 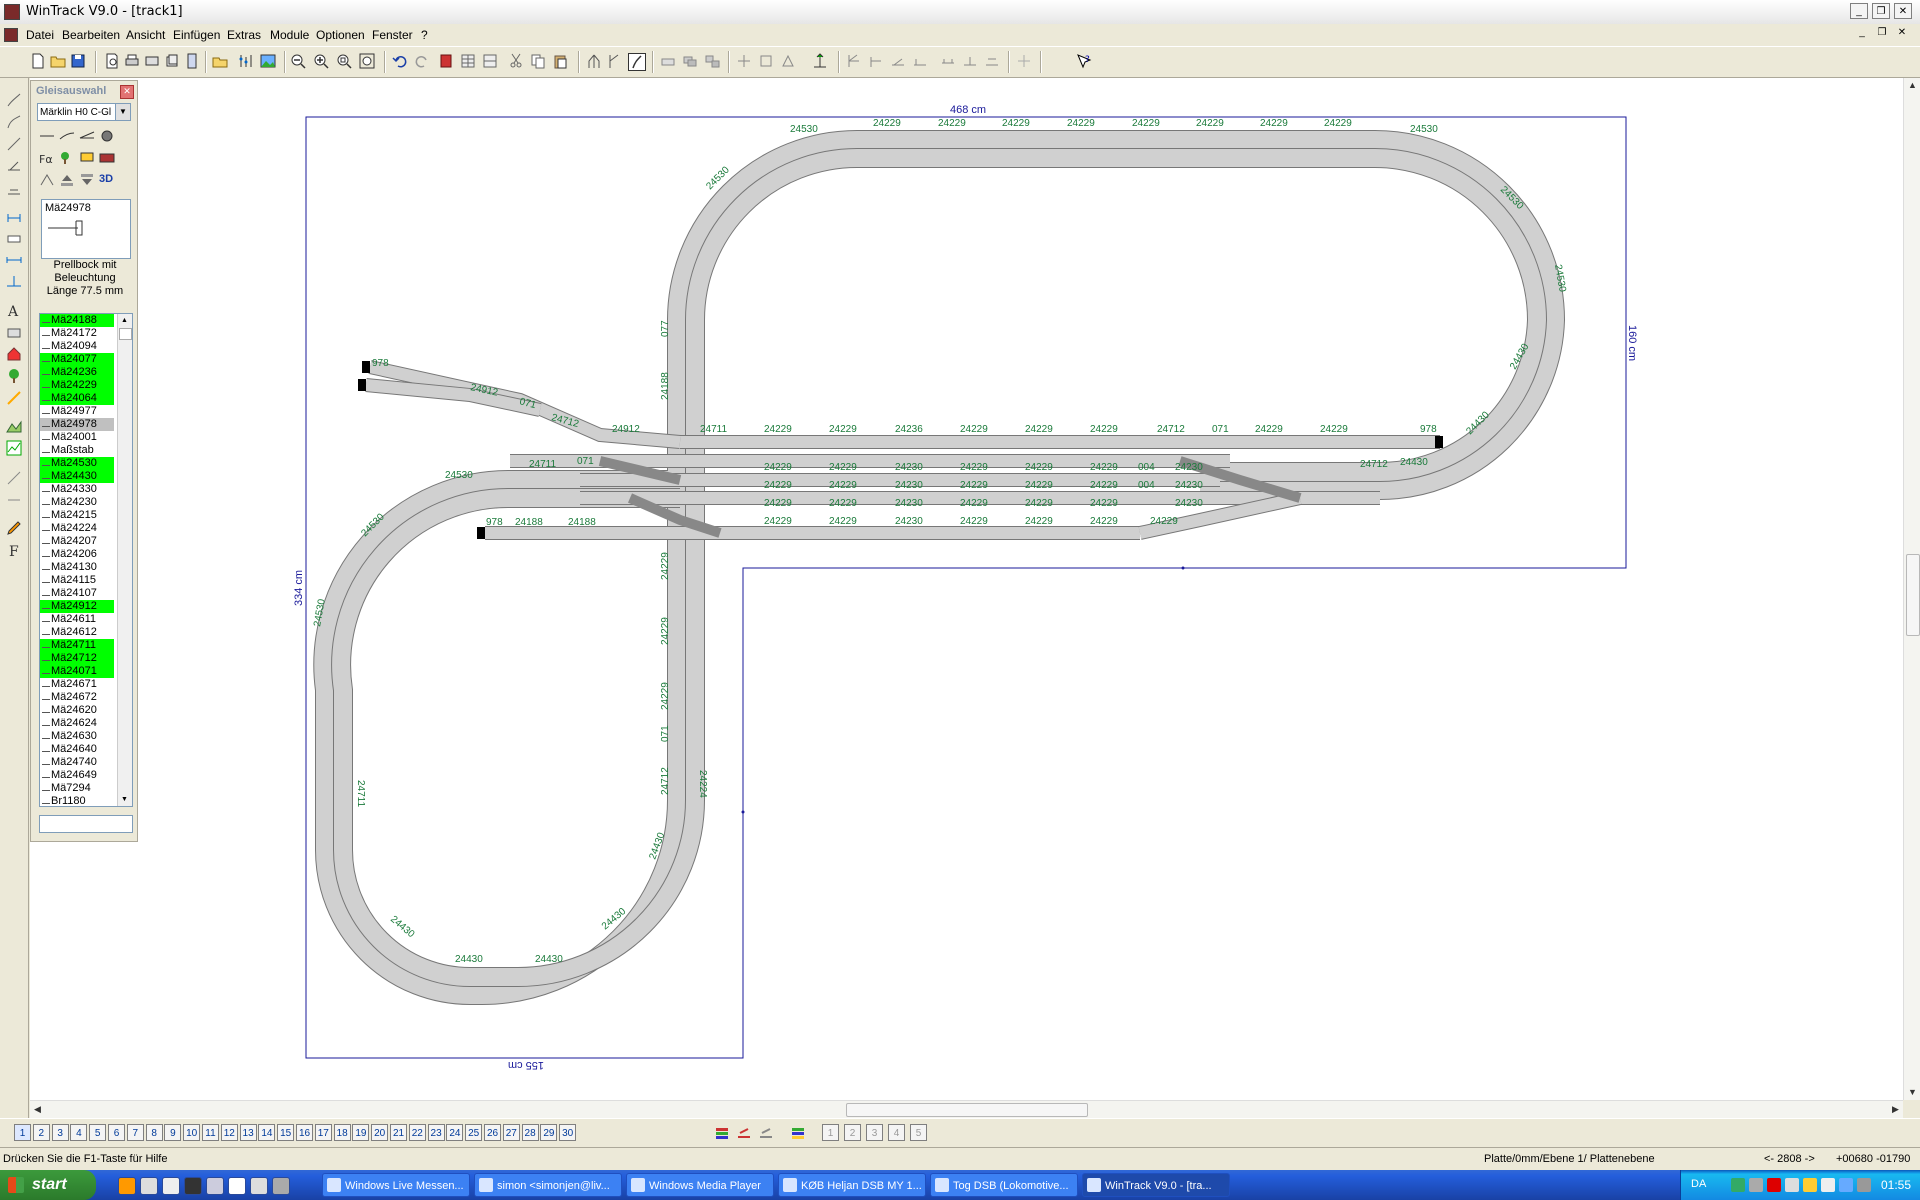 I want to click on quicklaunch-winamp-icon, so click(x=127, y=1186).